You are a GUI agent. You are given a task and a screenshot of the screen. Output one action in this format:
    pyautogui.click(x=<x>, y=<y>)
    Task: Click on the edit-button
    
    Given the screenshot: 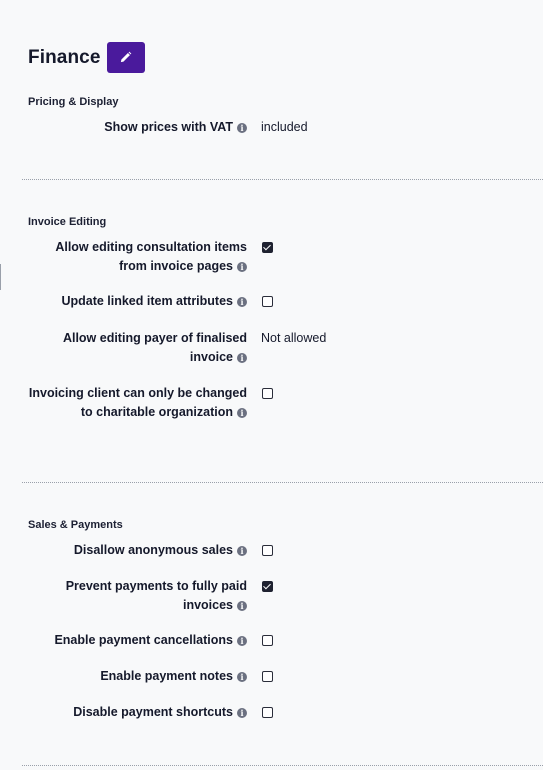 What is the action you would take?
    pyautogui.click(x=125, y=57)
    